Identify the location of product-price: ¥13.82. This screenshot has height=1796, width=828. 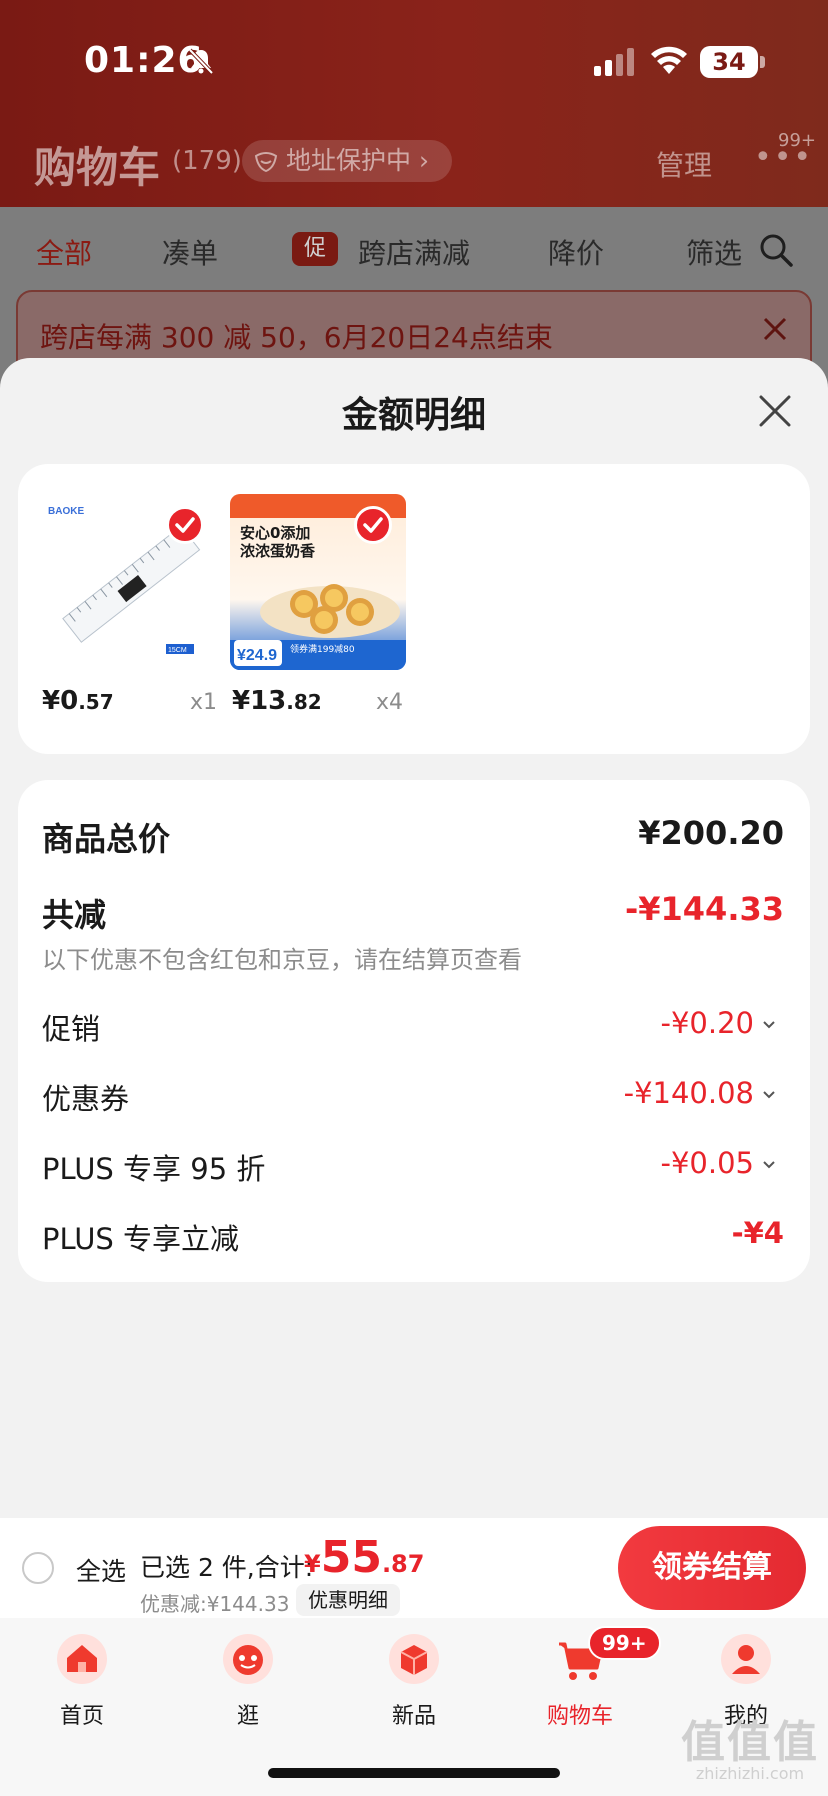
(277, 701).